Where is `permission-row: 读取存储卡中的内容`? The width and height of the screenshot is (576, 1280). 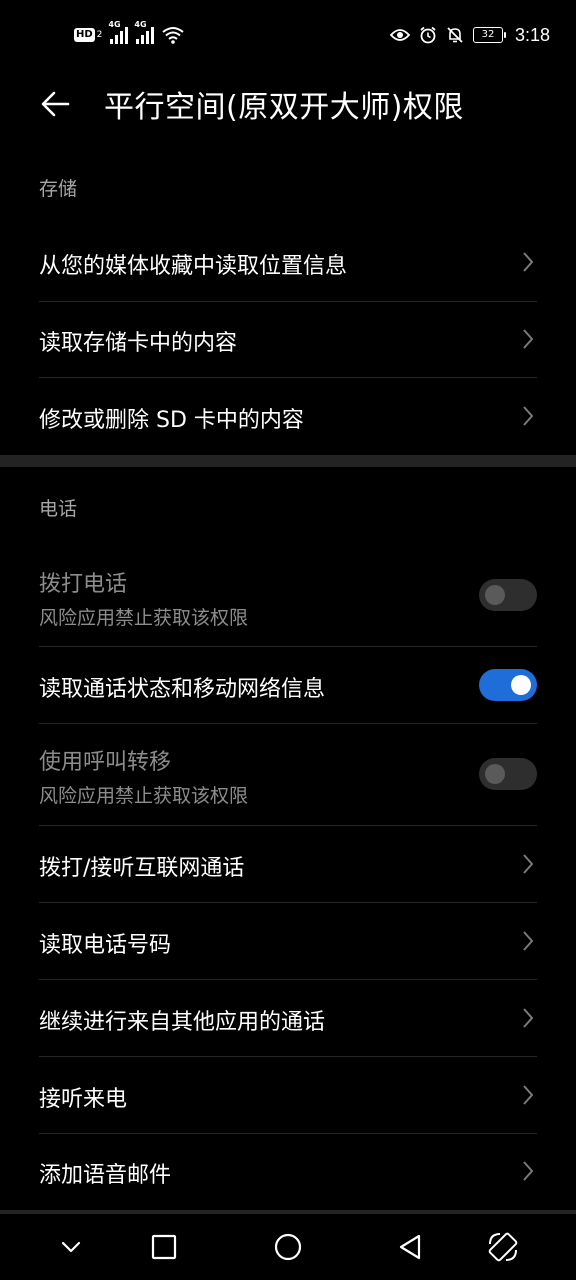 permission-row: 读取存储卡中的内容 is located at coordinates (288, 339).